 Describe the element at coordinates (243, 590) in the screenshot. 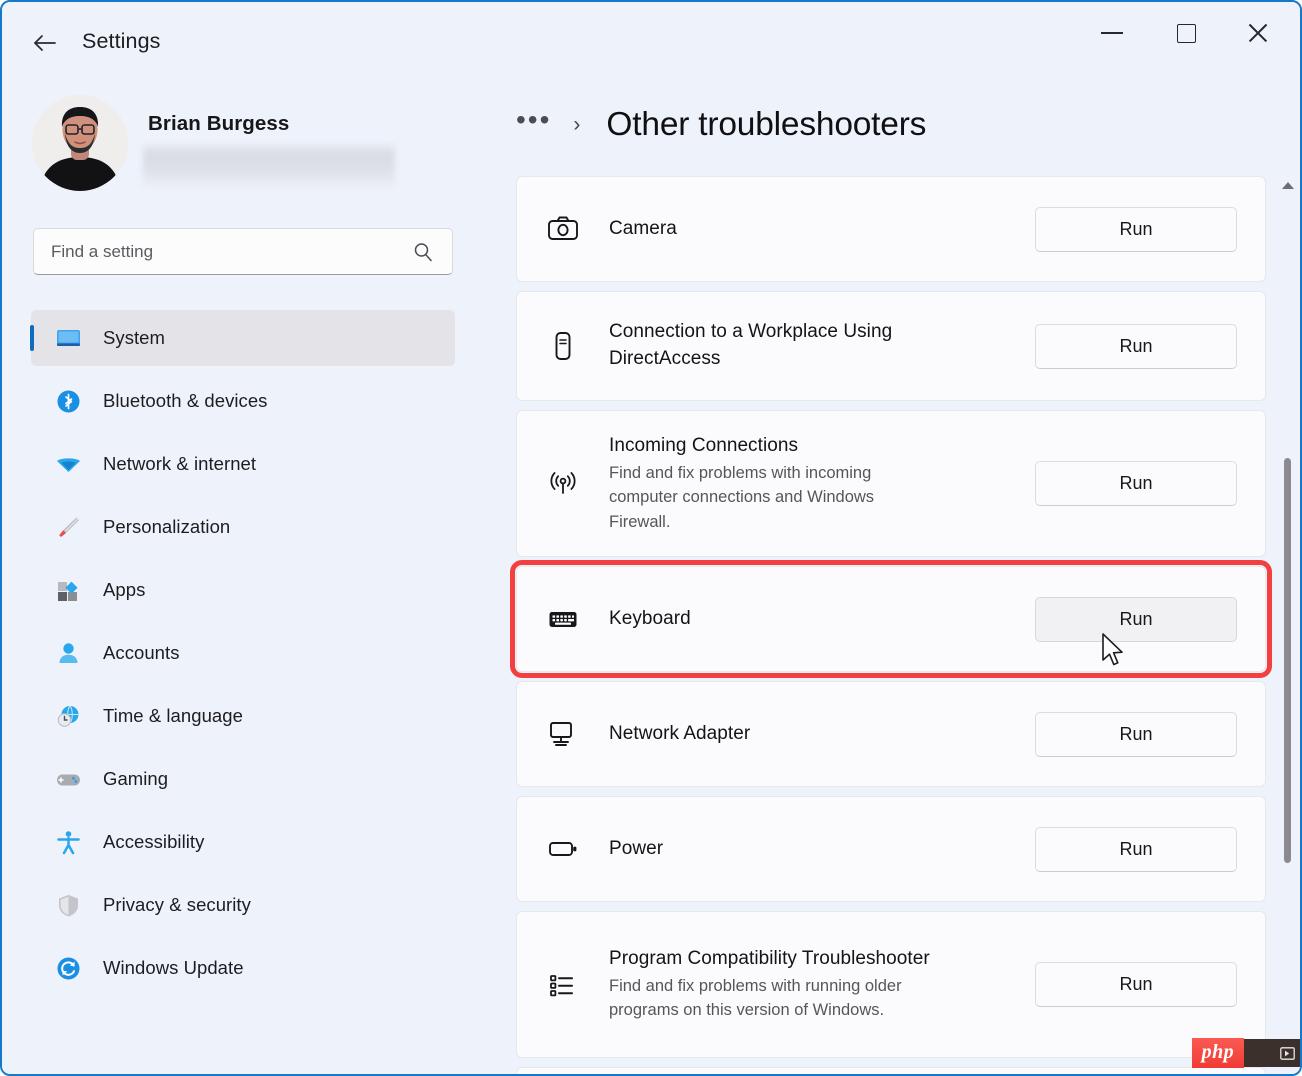

I see `sidebar-item-apps: Apps` at that location.